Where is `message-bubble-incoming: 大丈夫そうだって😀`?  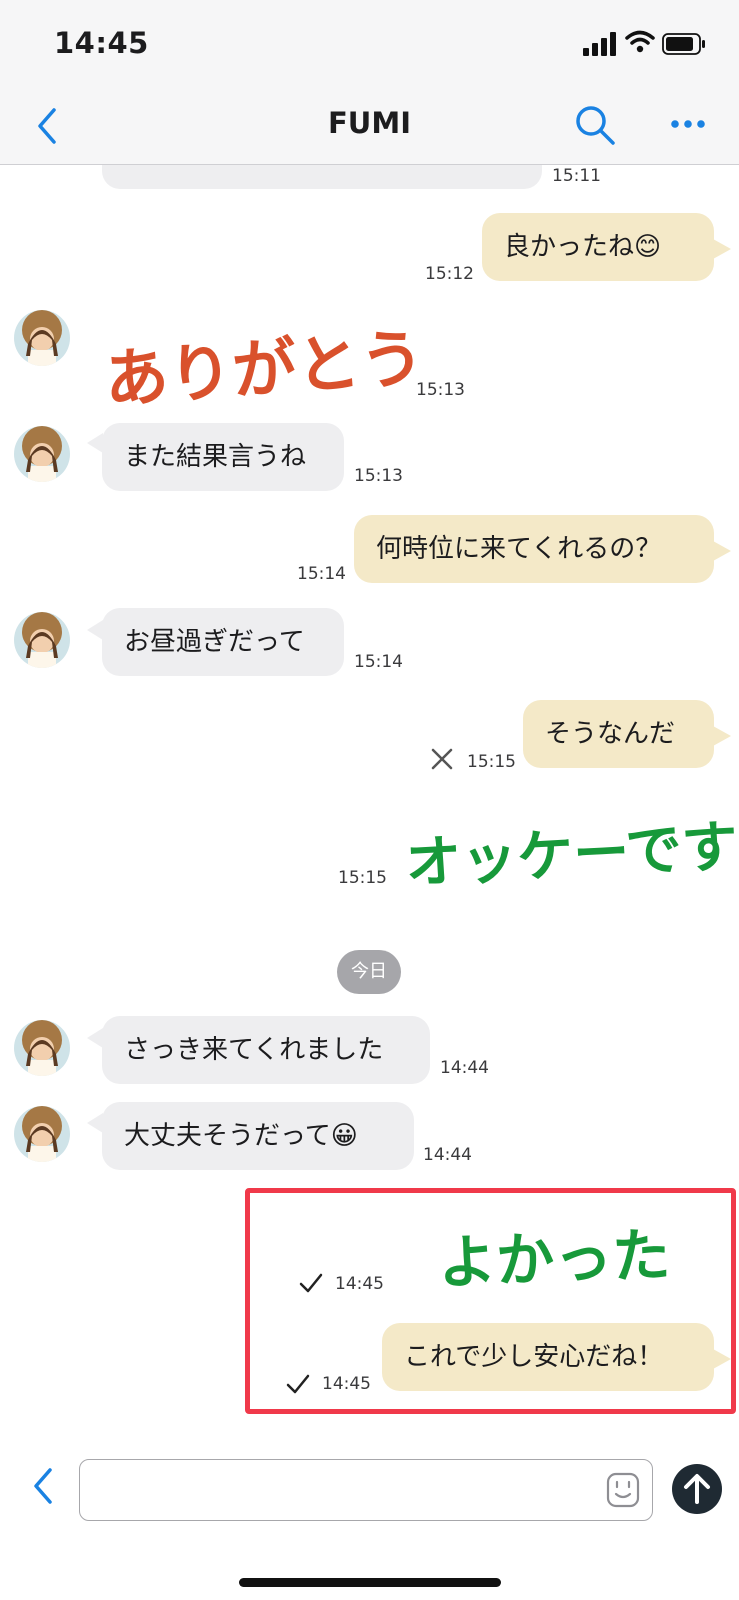 message-bubble-incoming: 大丈夫そうだって😀 is located at coordinates (258, 1136).